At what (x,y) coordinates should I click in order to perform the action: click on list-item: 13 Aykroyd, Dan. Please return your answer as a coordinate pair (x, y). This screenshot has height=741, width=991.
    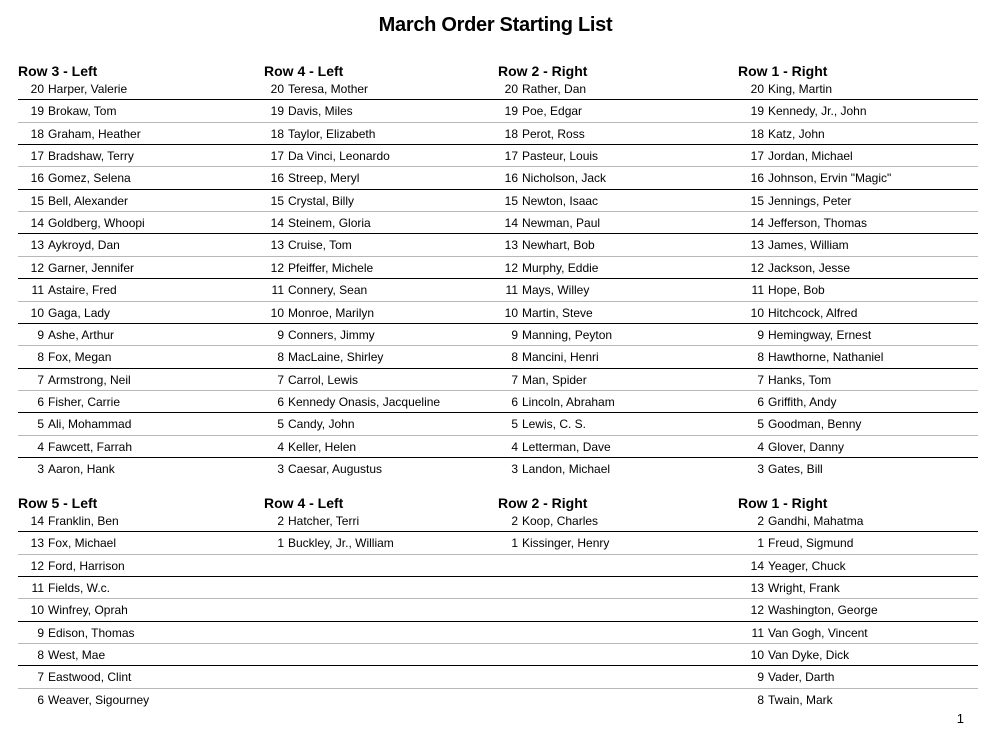
    Looking at the image, I should click on (128, 245).